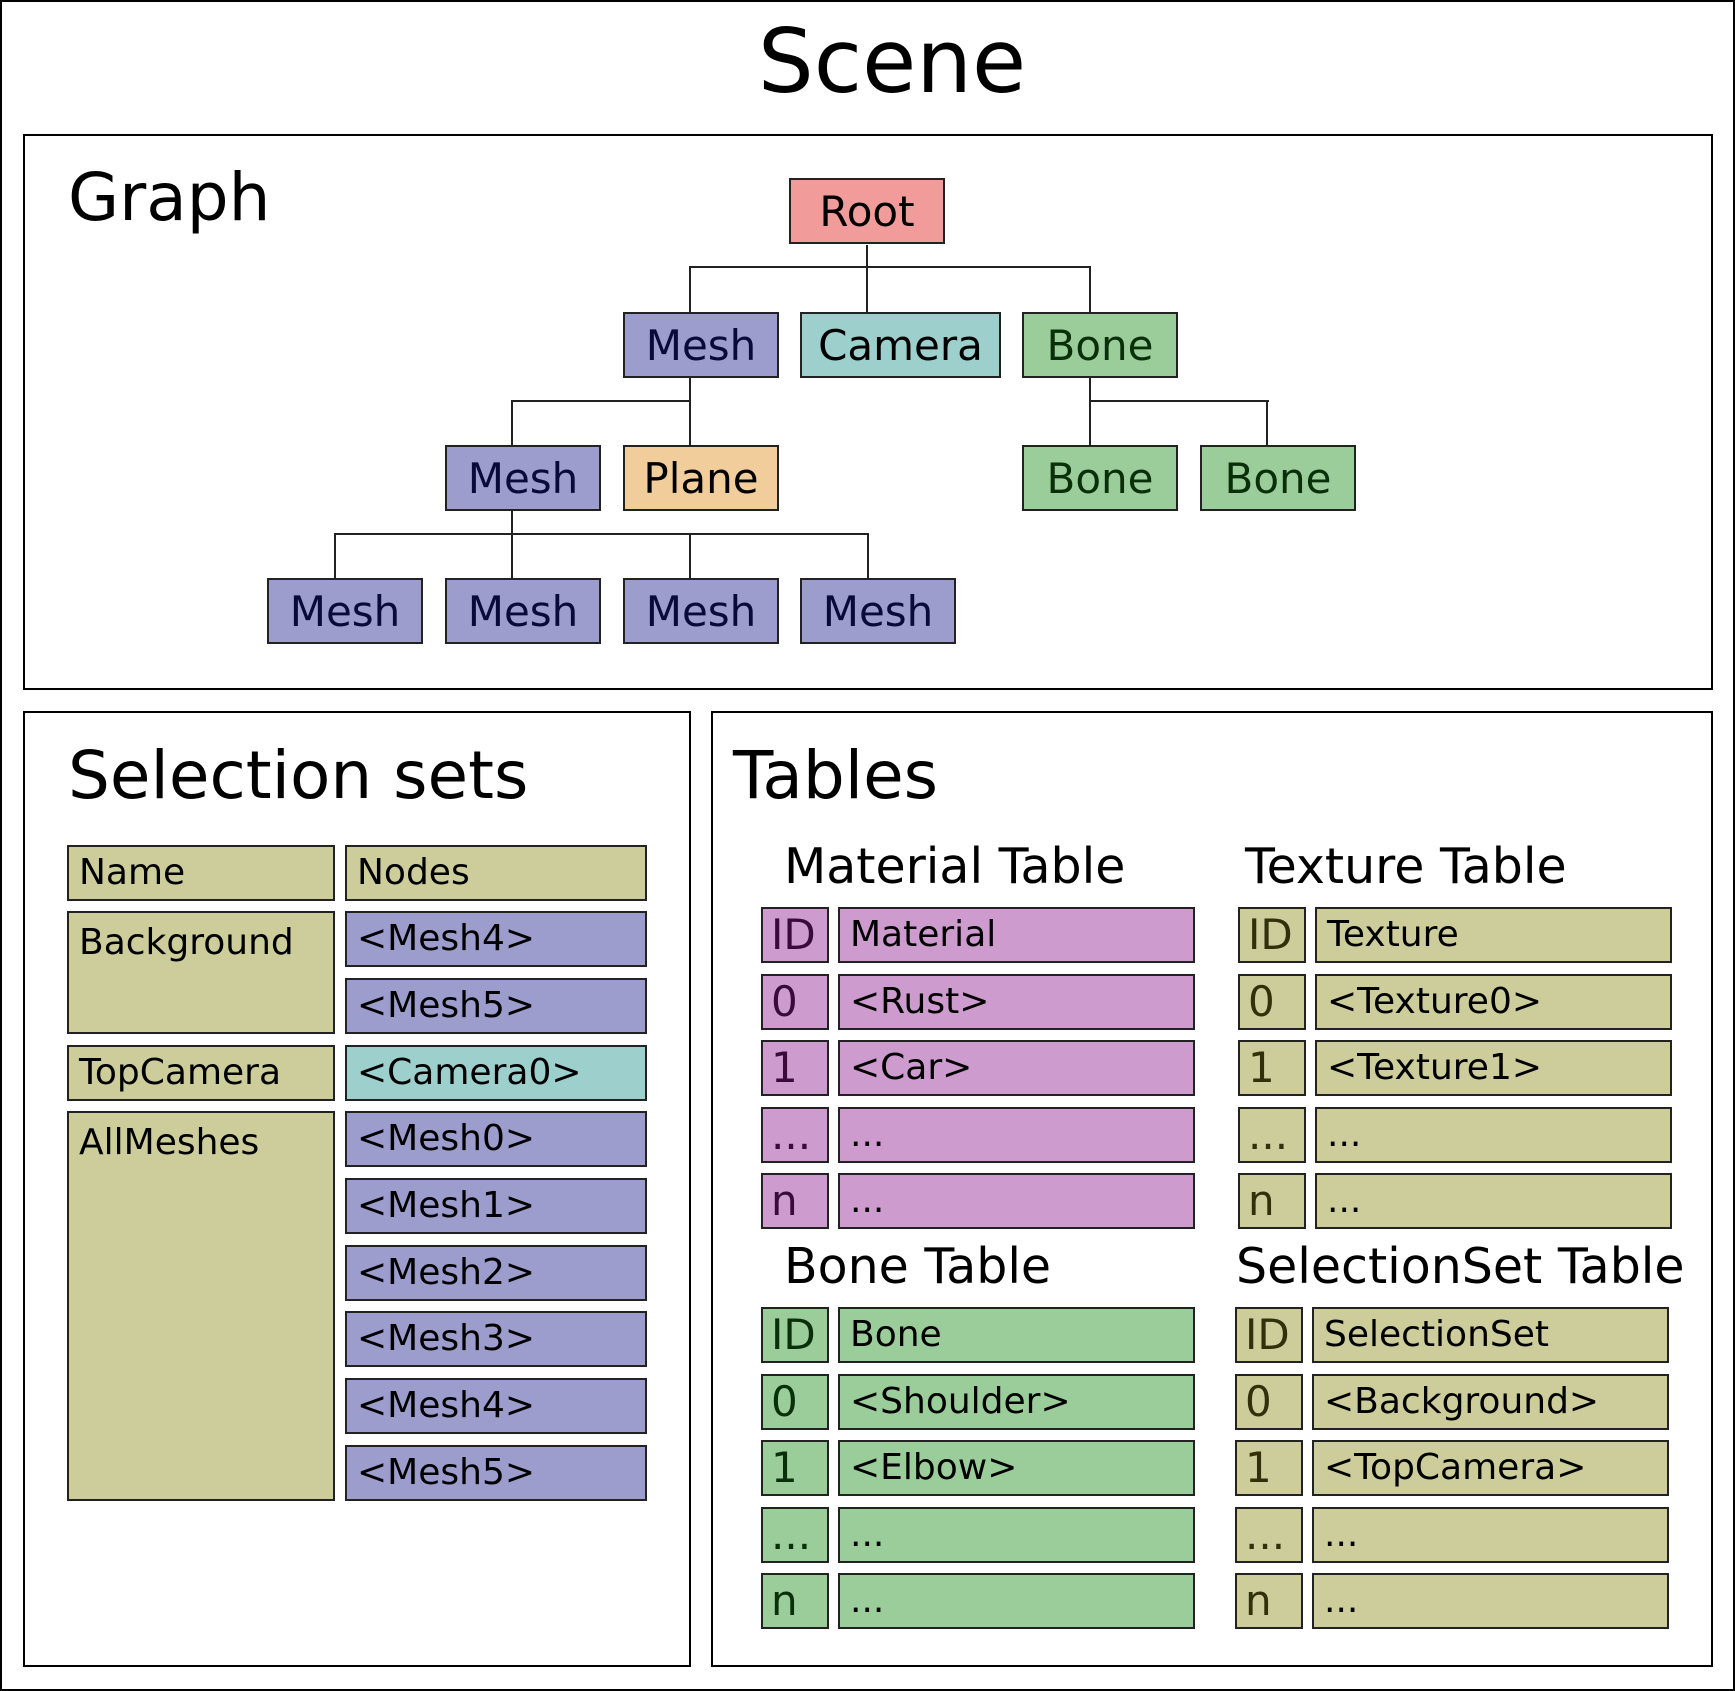 This screenshot has width=1735, height=1691. What do you see at coordinates (955, 866) in the screenshot?
I see `material-table-title: Material Table` at bounding box center [955, 866].